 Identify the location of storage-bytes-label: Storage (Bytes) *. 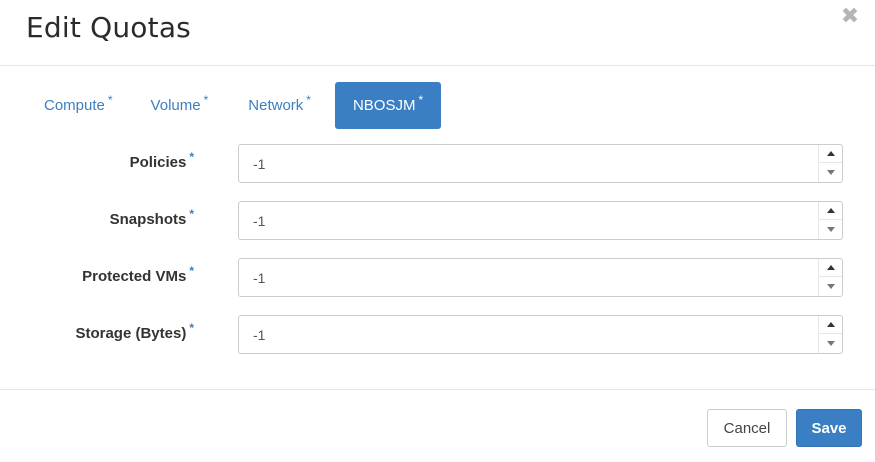
(134, 331).